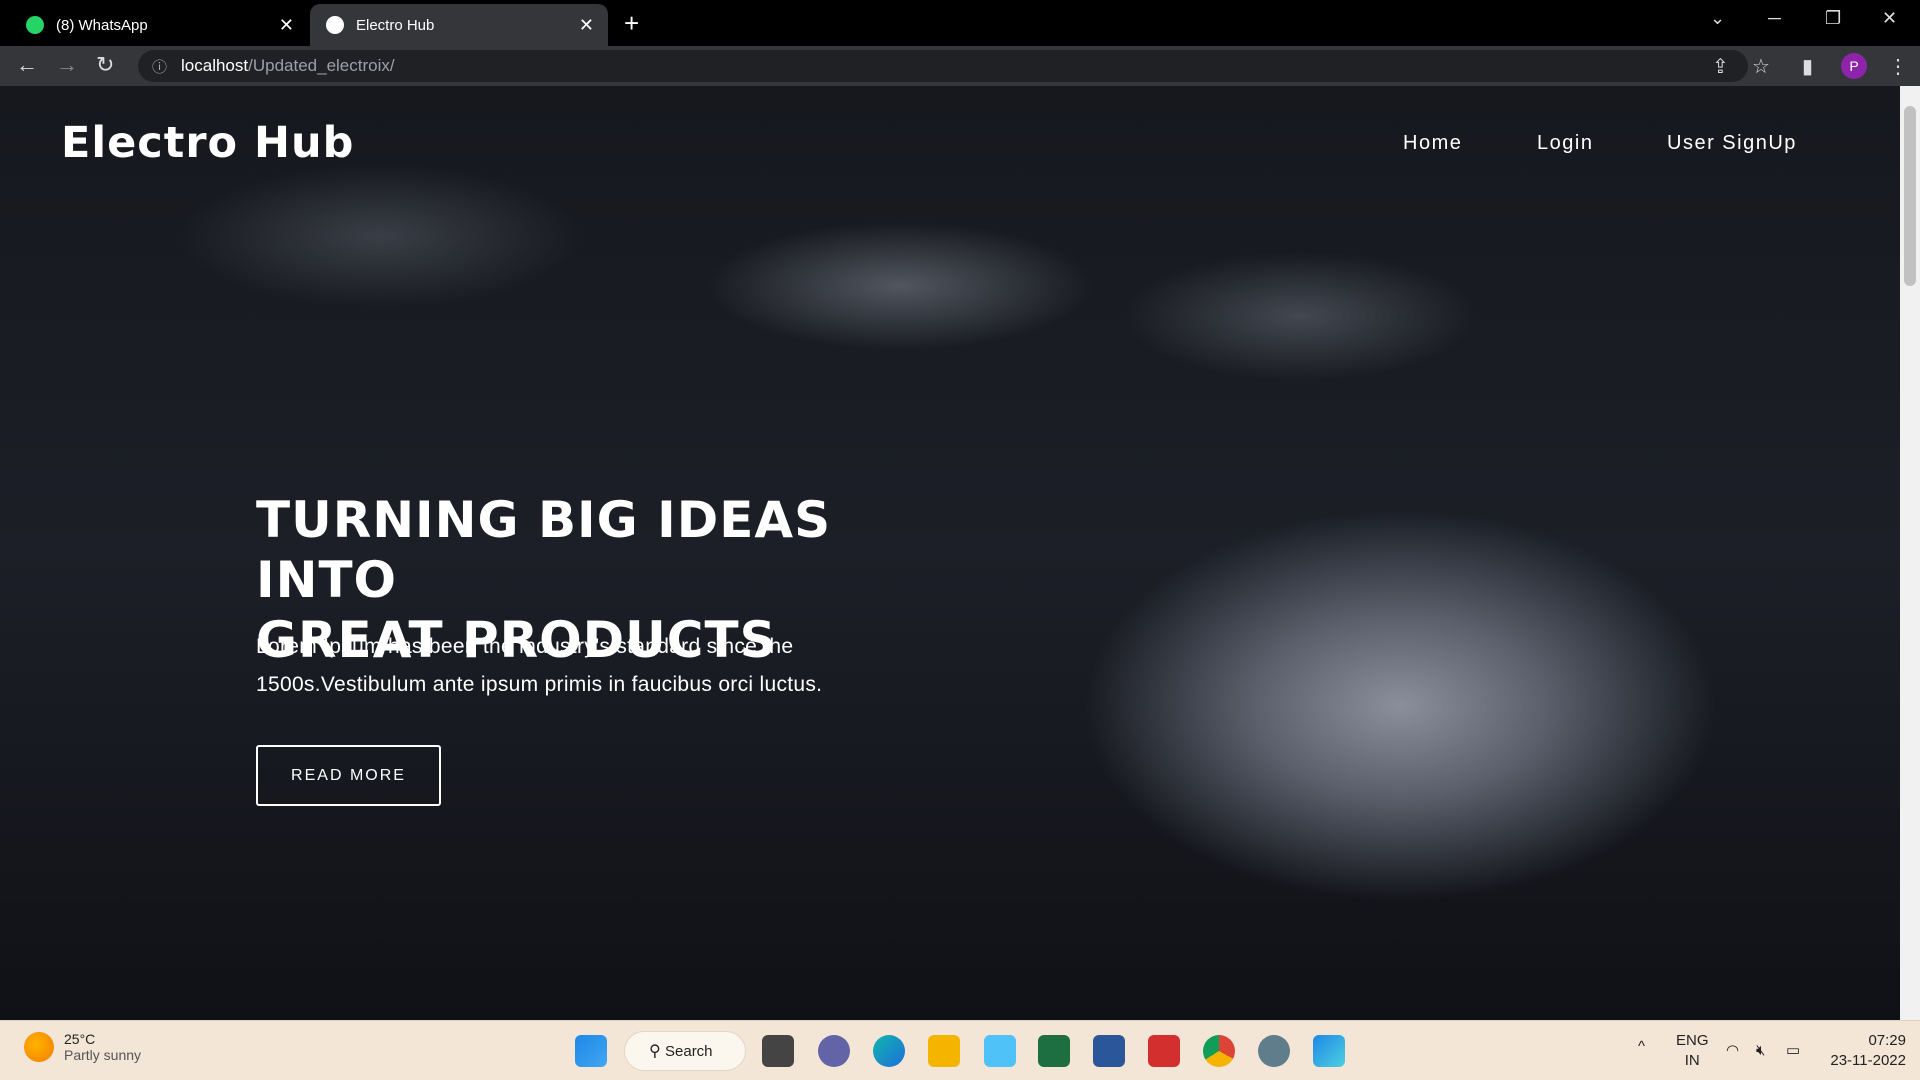 The height and width of the screenshot is (1080, 1920). I want to click on scrollbar-thumb, so click(1910, 196).